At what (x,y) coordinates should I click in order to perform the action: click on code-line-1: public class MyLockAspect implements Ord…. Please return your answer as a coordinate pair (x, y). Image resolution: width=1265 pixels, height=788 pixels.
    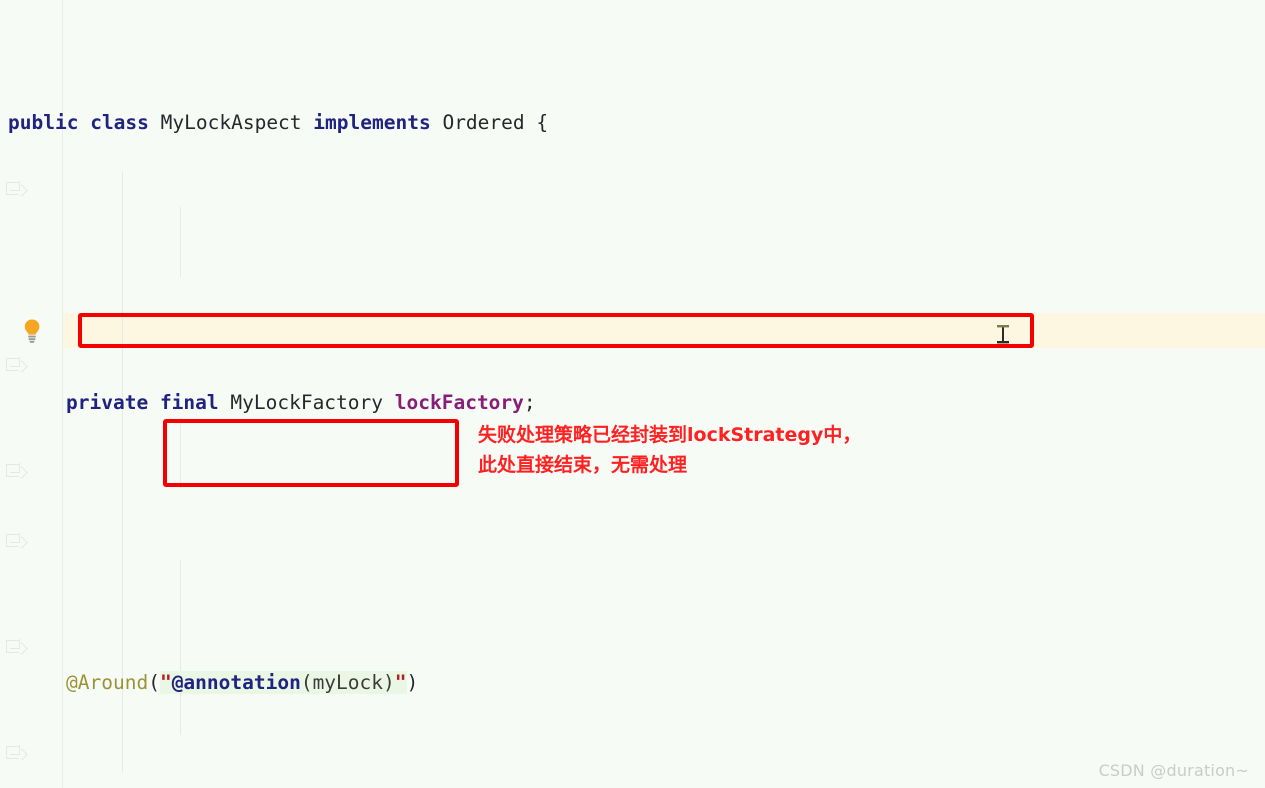
    Looking at the image, I should click on (632, 122).